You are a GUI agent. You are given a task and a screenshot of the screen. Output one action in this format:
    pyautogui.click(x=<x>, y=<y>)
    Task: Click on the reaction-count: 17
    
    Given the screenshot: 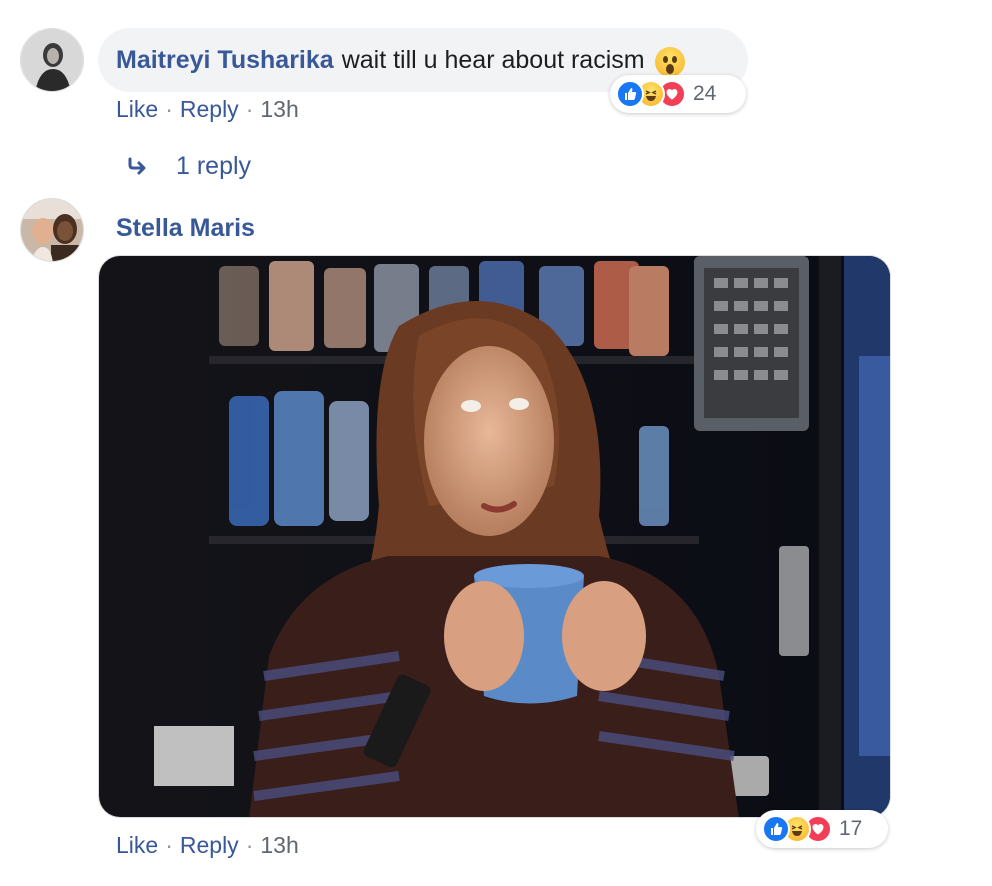 What is the action you would take?
    pyautogui.click(x=851, y=828)
    